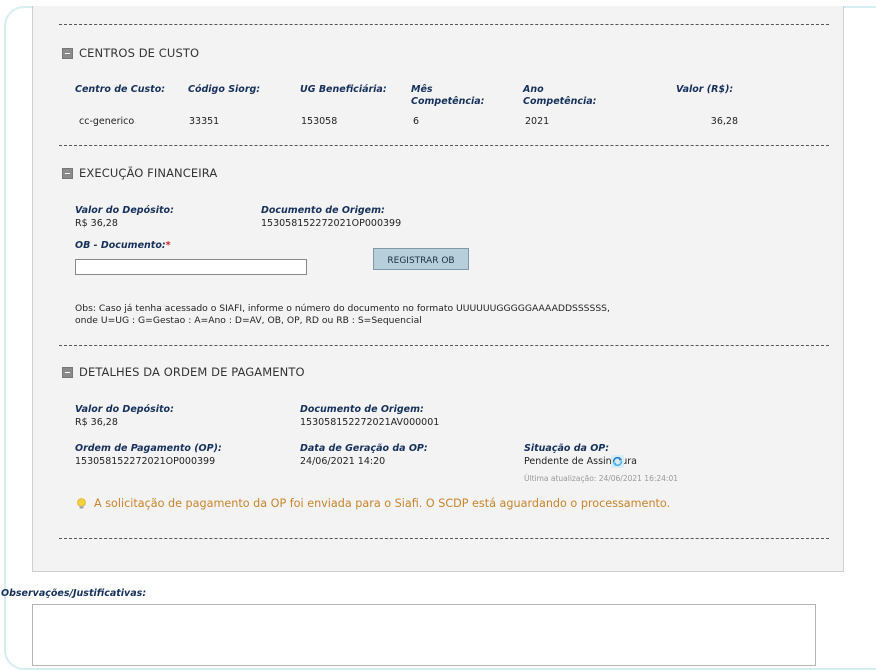  I want to click on observacoes-label: Observações/Justificativas:, so click(74, 593).